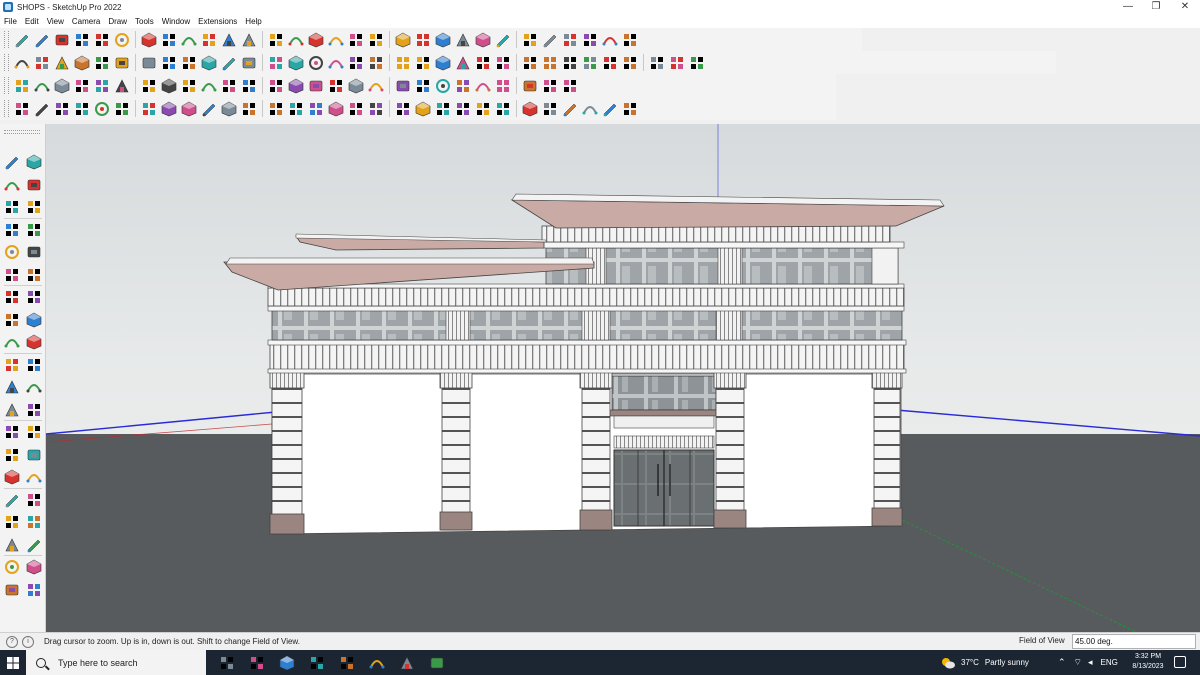  Describe the element at coordinates (317, 662) in the screenshot. I see `autocad-taskbar-button` at that location.